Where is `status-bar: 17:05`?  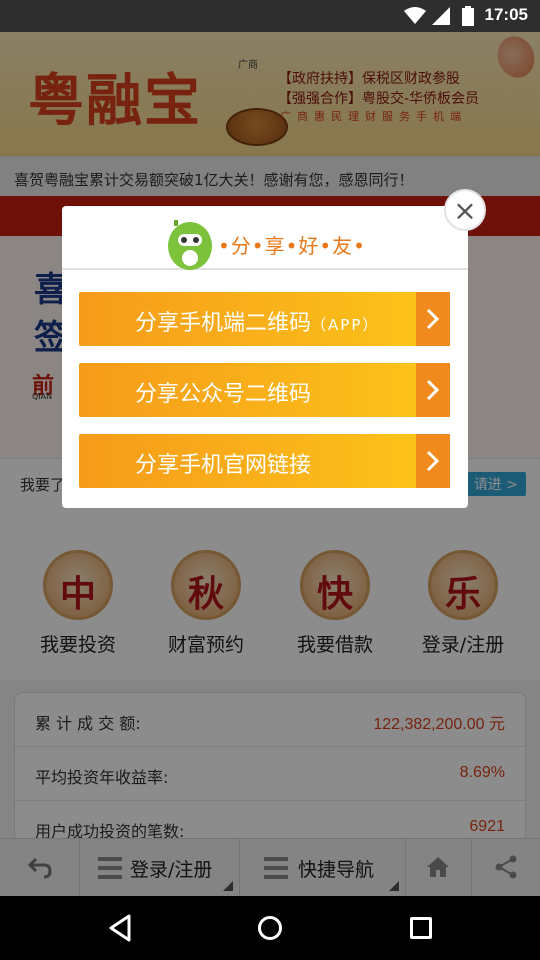
status-bar: 17:05 is located at coordinates (270, 16).